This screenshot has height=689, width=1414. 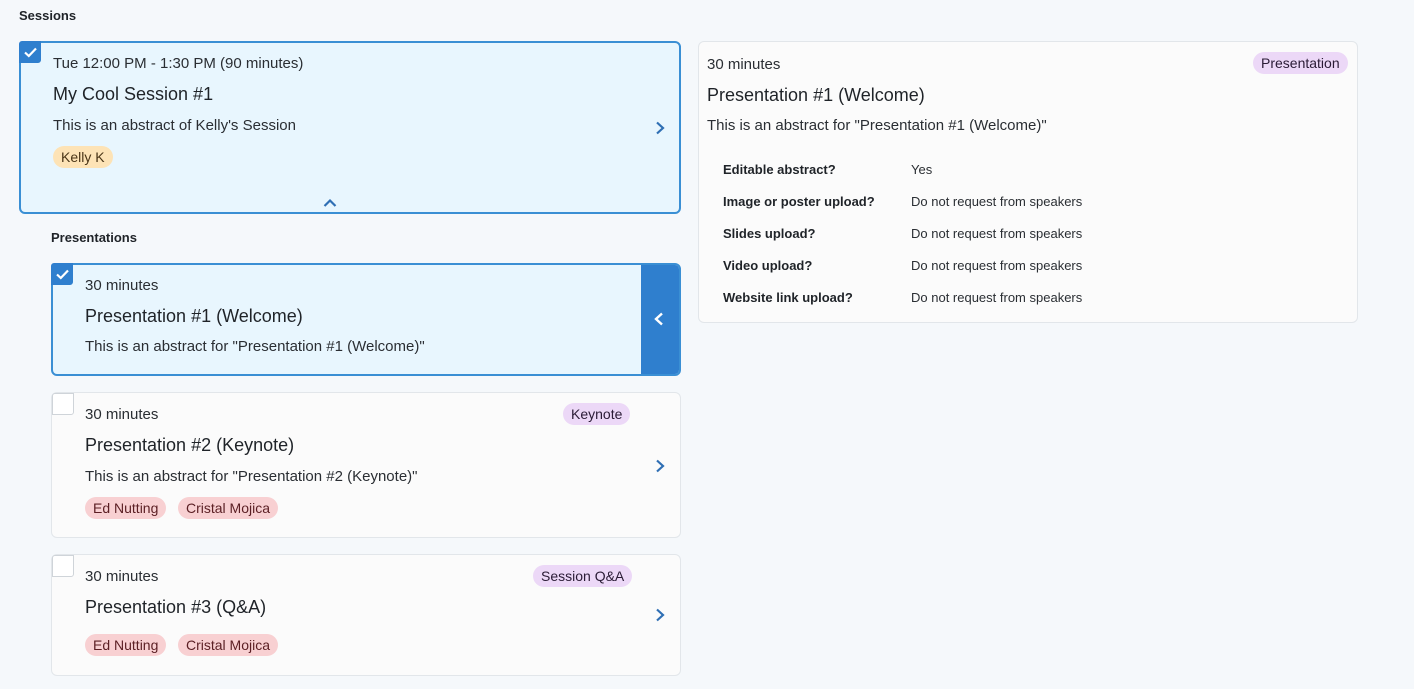 What do you see at coordinates (133, 94) in the screenshot?
I see `session-title: My Cool Session #1` at bounding box center [133, 94].